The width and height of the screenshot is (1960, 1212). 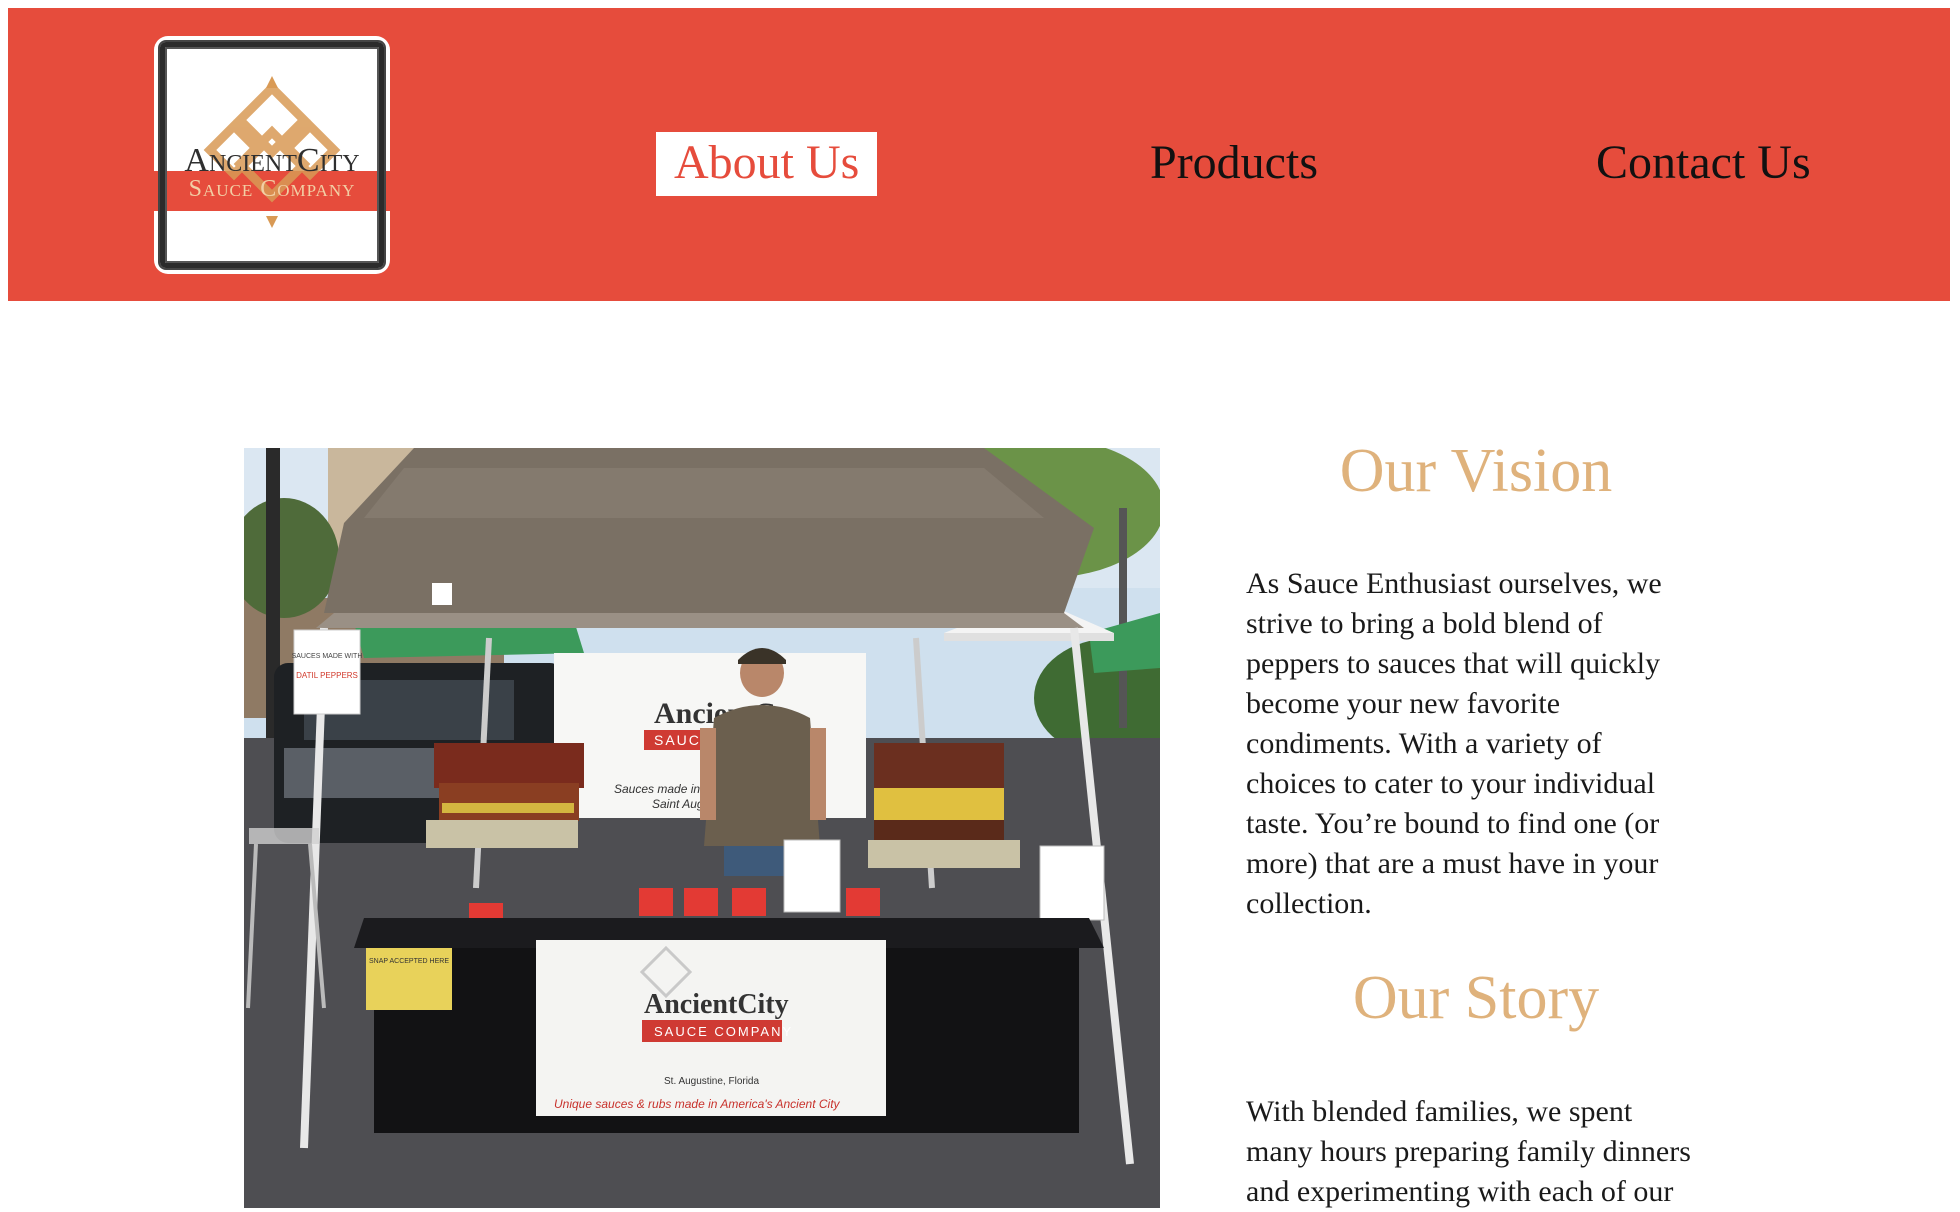 What do you see at coordinates (767, 164) in the screenshot?
I see `nav-about-us: About Us` at bounding box center [767, 164].